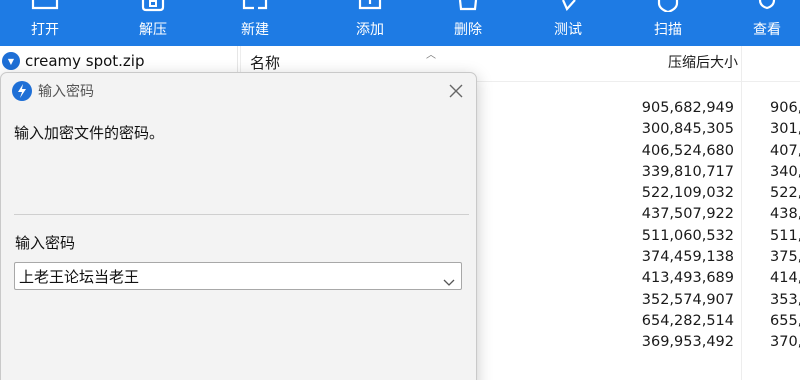 Image resolution: width=800 pixels, height=380 pixels. What do you see at coordinates (456, 91) in the screenshot?
I see `close-icon` at bounding box center [456, 91].